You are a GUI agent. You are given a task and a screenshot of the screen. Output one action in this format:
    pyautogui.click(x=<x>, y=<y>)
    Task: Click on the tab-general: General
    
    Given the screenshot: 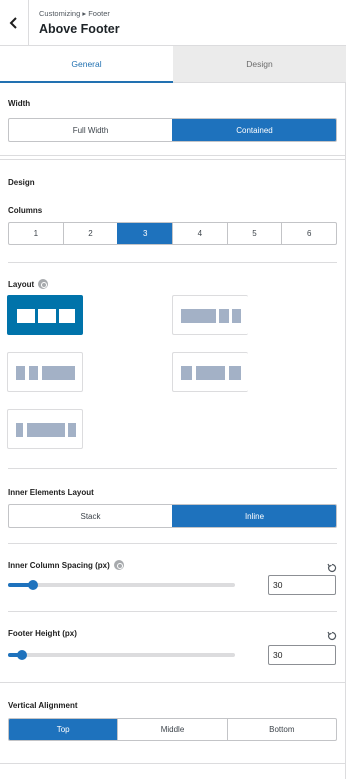 What is the action you would take?
    pyautogui.click(x=86, y=64)
    